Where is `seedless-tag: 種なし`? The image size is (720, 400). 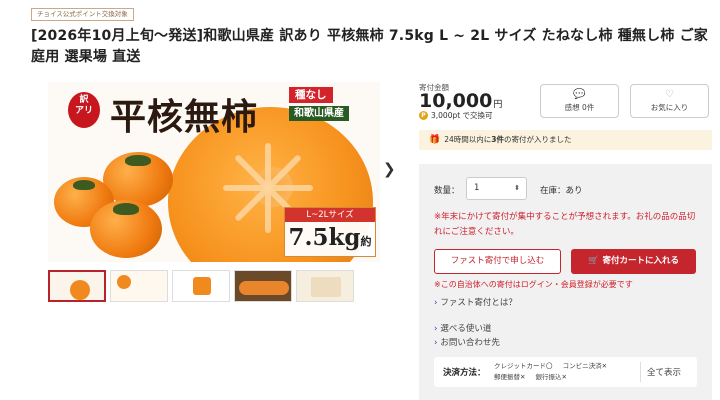 seedless-tag: 種なし is located at coordinates (311, 95).